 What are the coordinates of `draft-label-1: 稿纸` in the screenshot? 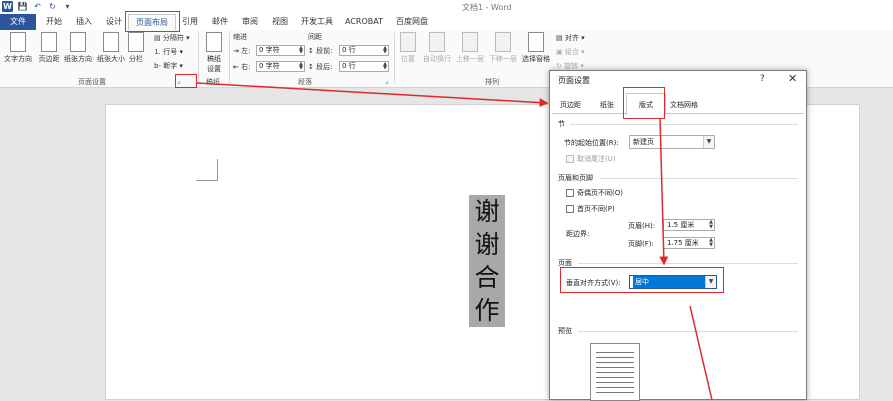 It's located at (214, 59).